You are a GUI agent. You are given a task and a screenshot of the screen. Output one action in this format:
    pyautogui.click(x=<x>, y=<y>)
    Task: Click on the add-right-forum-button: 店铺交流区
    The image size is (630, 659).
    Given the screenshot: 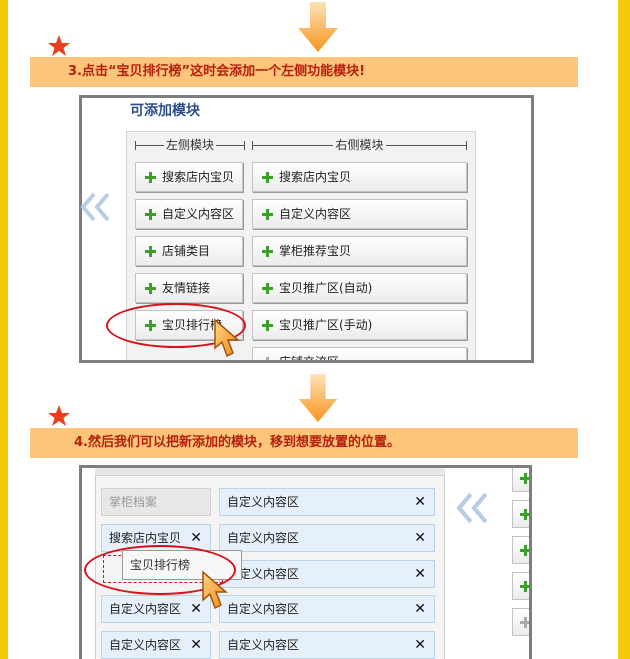 What is the action you would take?
    pyautogui.click(x=359, y=353)
    